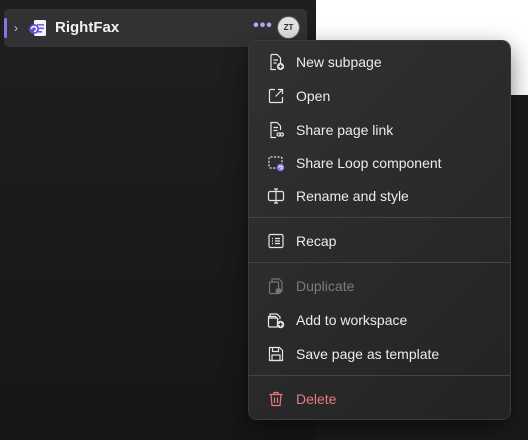 The image size is (528, 440). What do you see at coordinates (276, 354) in the screenshot?
I see `save-icon` at bounding box center [276, 354].